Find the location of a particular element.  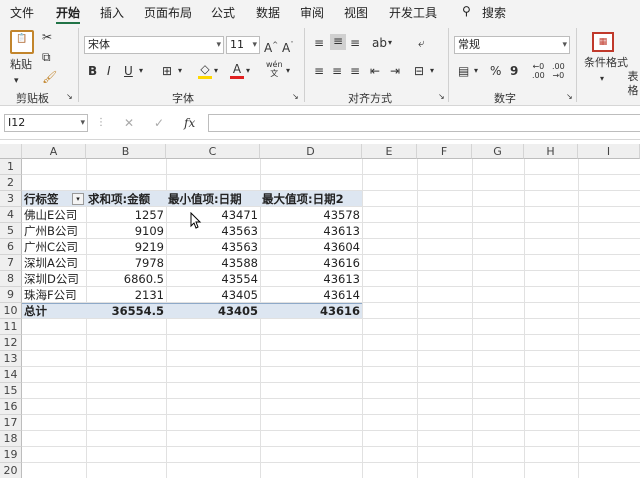

column-header: G is located at coordinates (498, 151).